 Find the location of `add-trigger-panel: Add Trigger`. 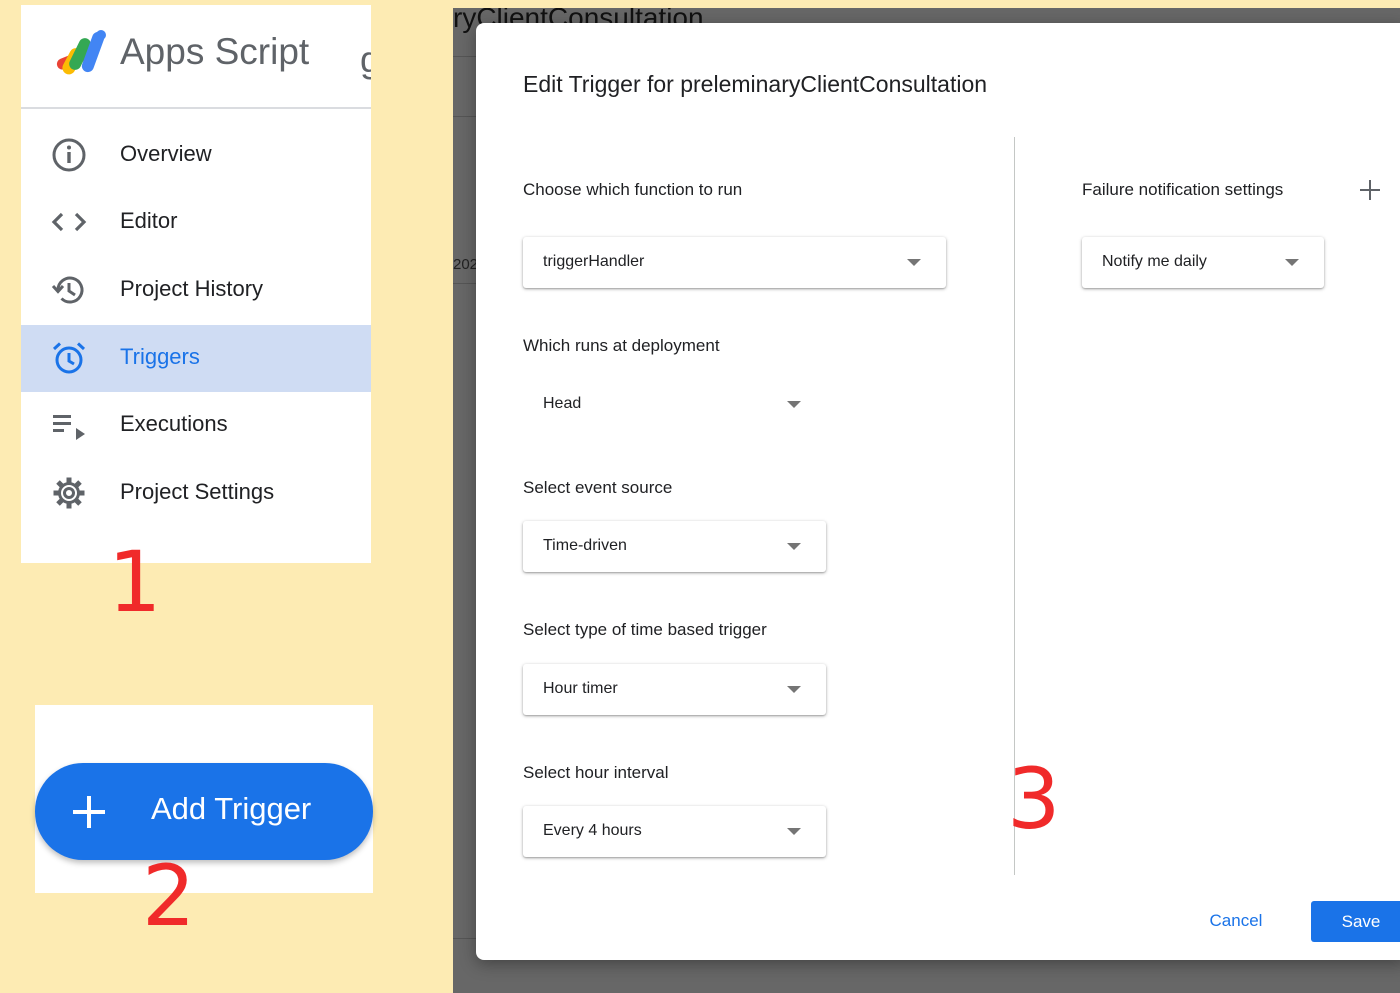

add-trigger-panel: Add Trigger is located at coordinates (204, 799).